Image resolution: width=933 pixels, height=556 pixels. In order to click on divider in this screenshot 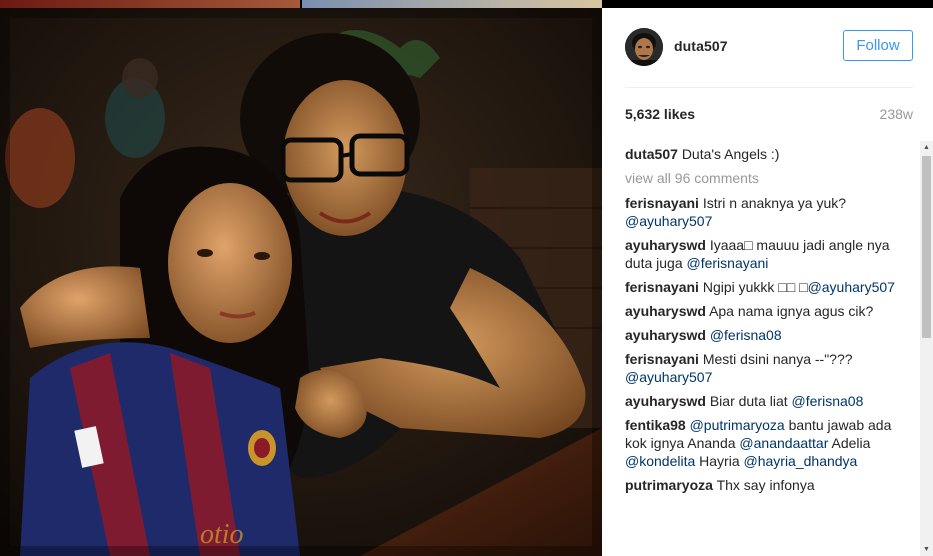, I will do `click(769, 87)`.